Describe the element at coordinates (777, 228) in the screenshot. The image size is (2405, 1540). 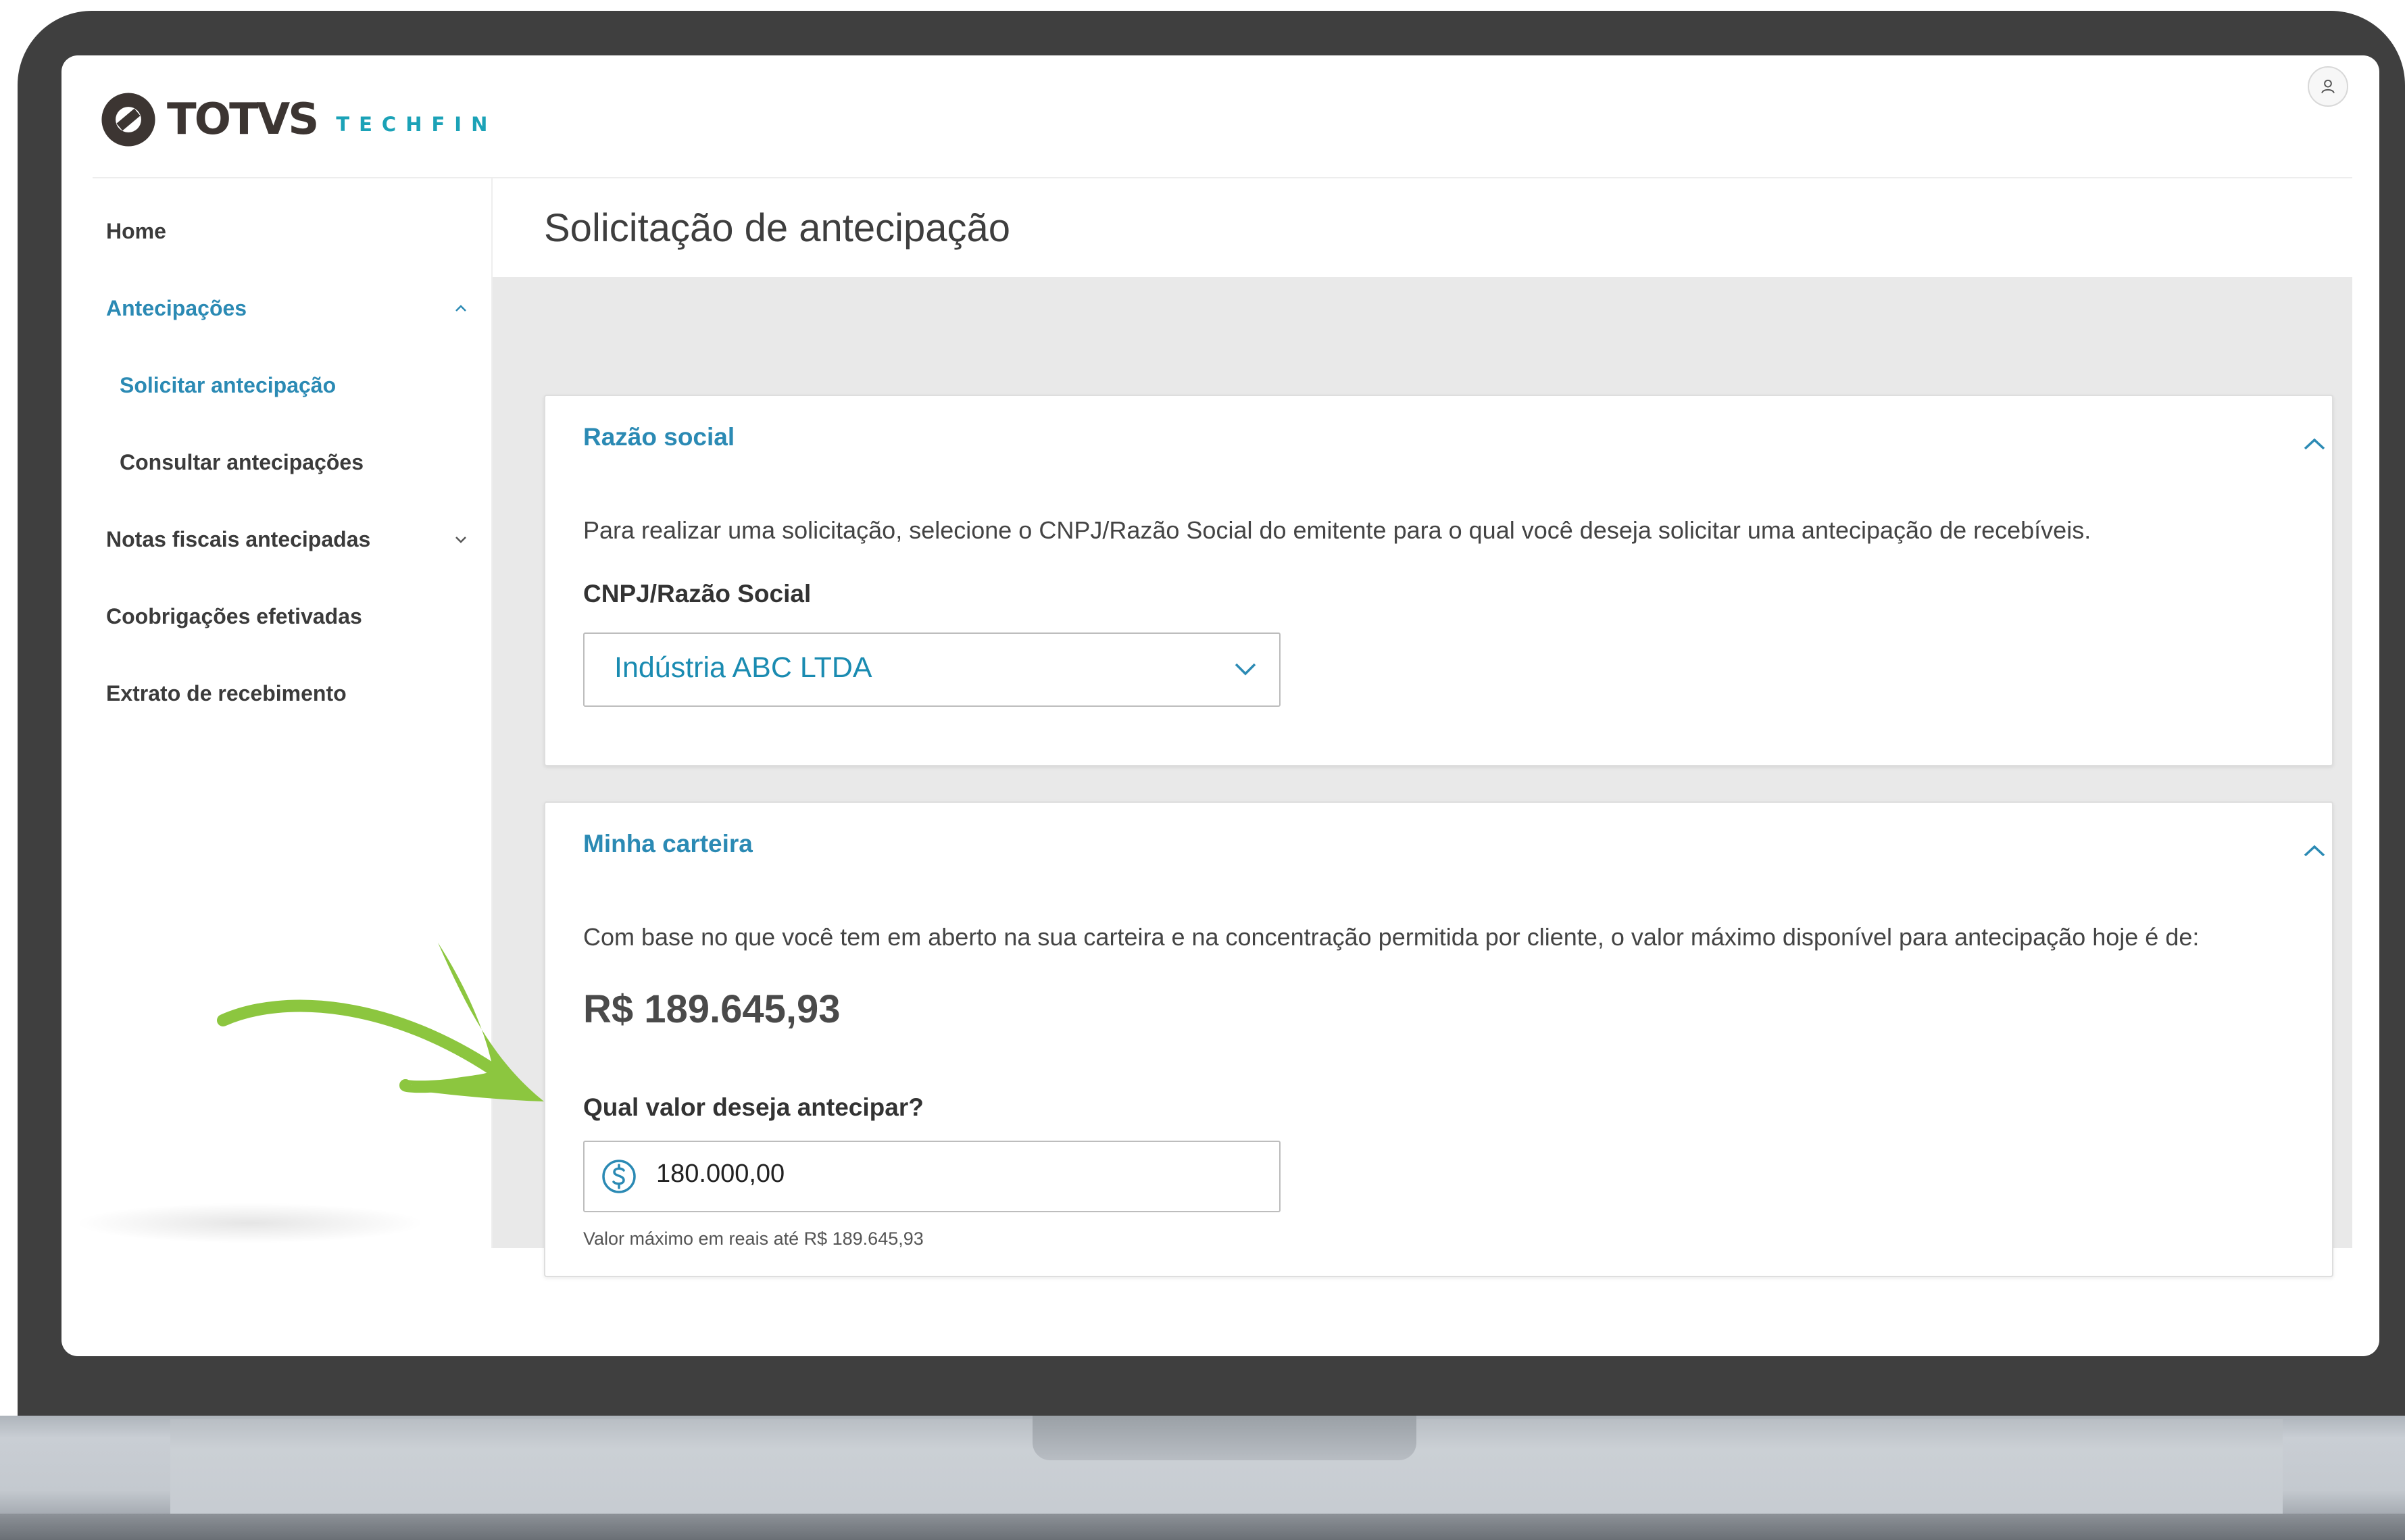
I see `page-title: Solicitação de antecipação` at that location.